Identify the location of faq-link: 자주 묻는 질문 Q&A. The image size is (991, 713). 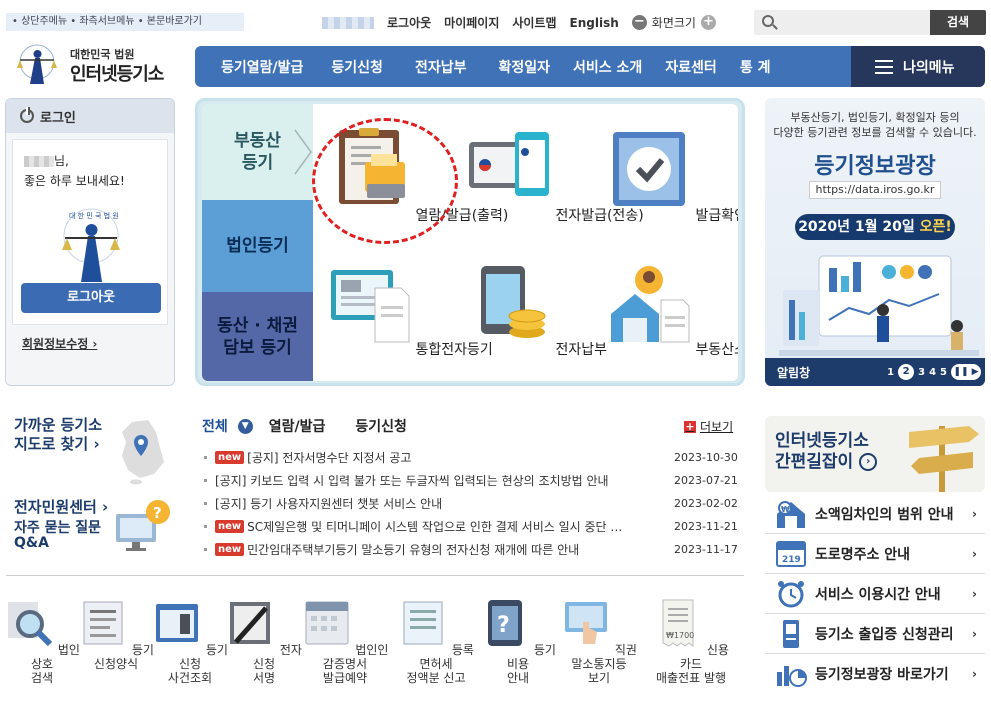
(57, 536).